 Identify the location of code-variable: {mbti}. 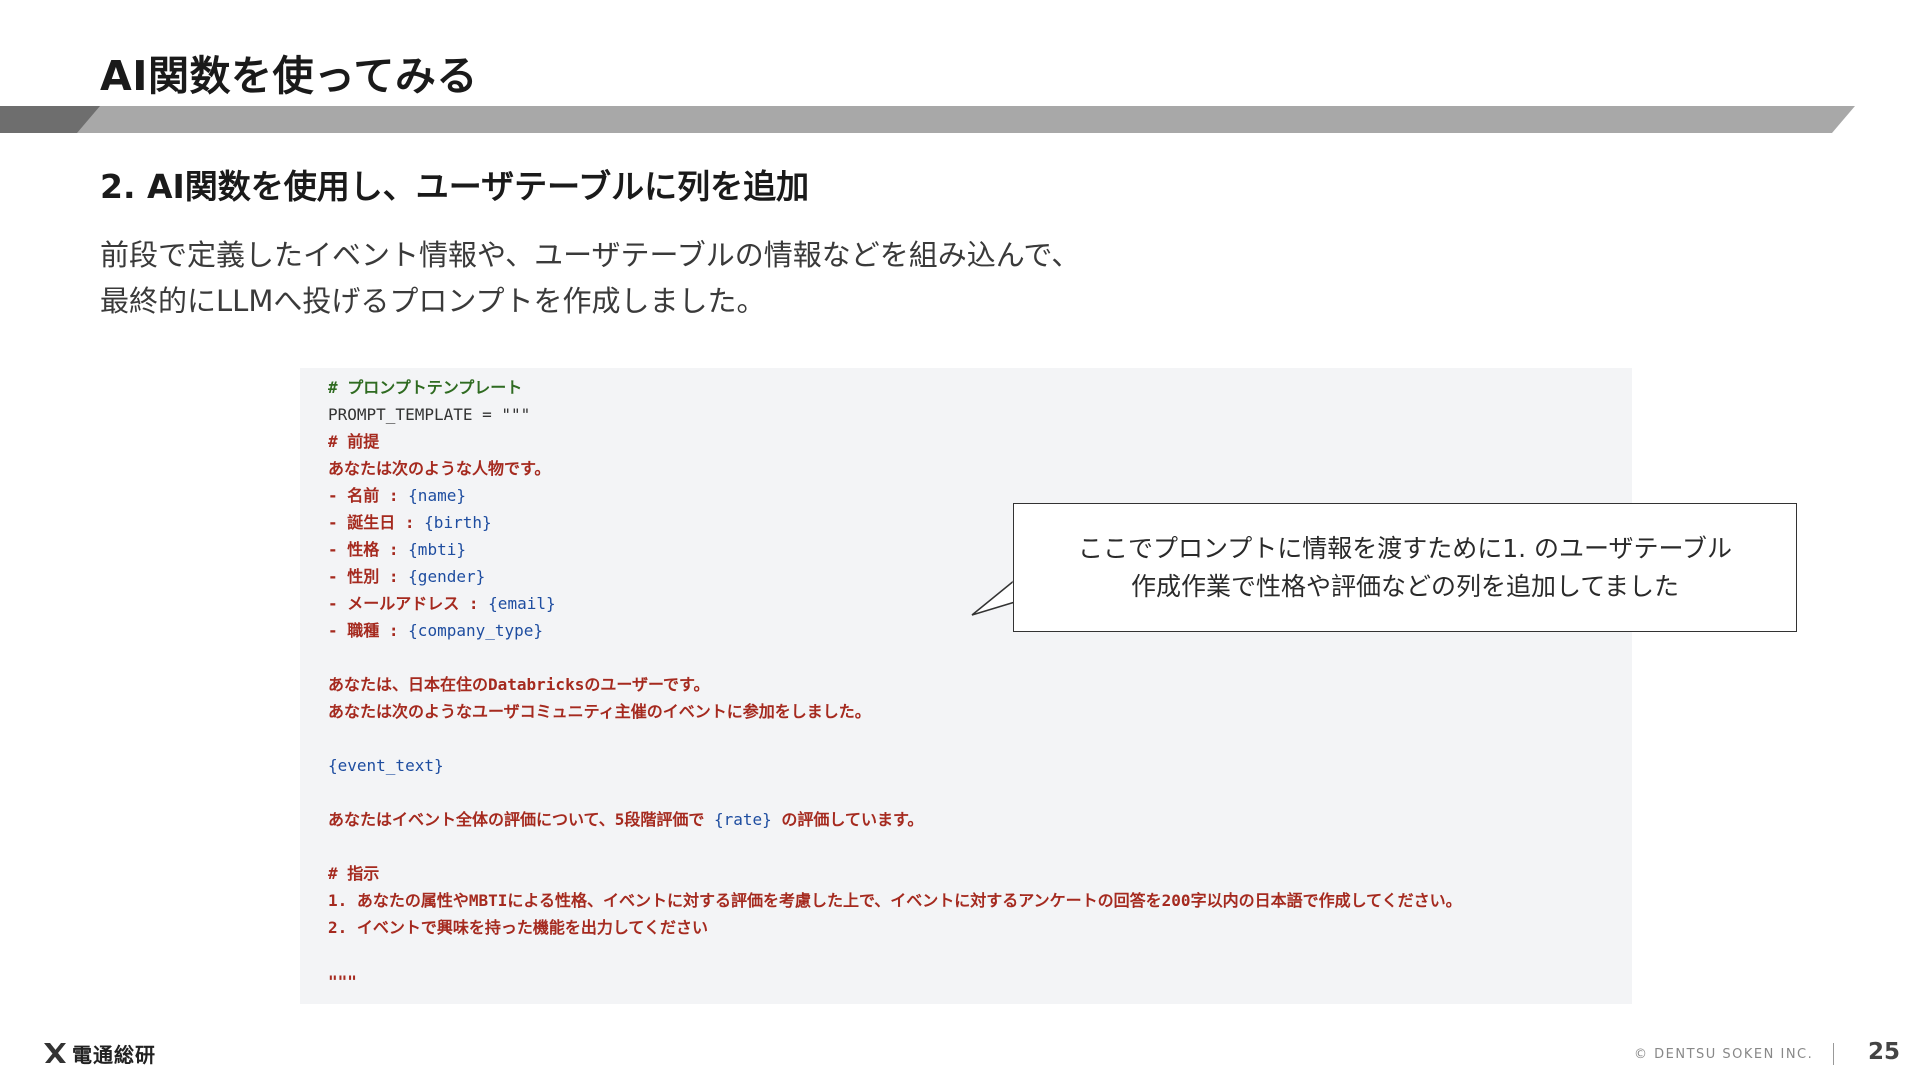
(437, 549).